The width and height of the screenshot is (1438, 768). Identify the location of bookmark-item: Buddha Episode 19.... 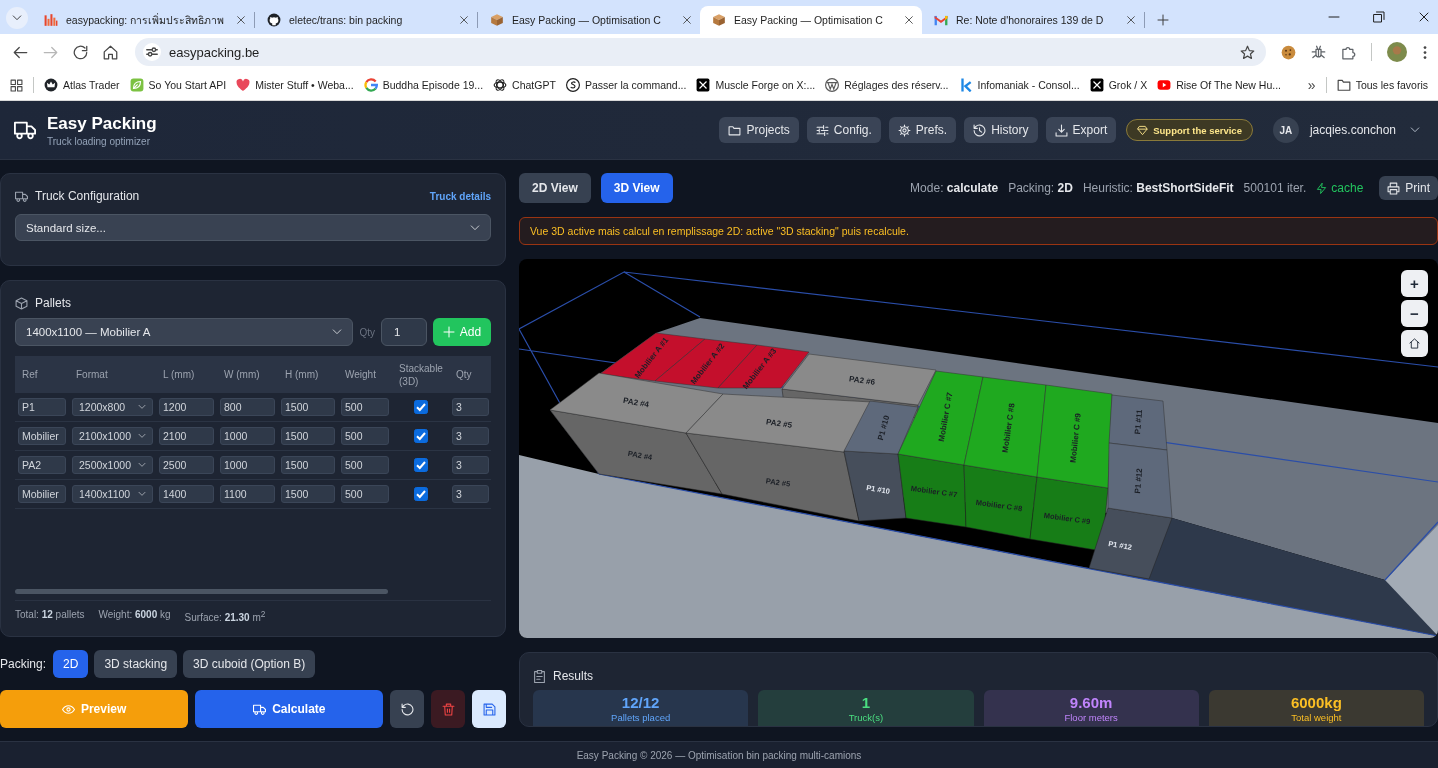
(423, 85).